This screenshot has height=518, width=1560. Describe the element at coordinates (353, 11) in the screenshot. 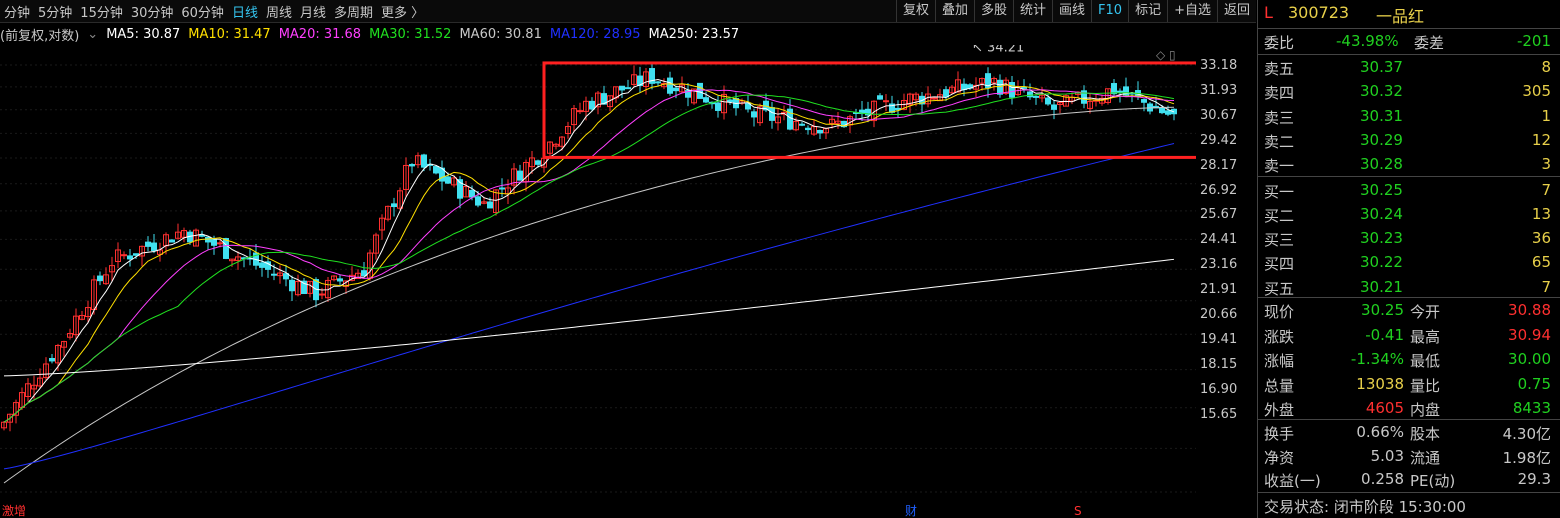

I see `period-tab: 多周期` at that location.